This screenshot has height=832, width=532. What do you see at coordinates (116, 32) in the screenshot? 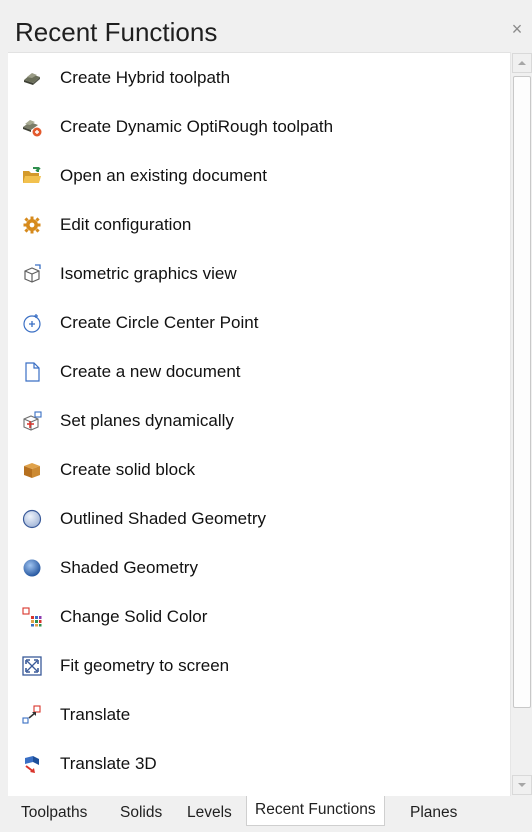
I see `panel-title: Recent Functions` at bounding box center [116, 32].